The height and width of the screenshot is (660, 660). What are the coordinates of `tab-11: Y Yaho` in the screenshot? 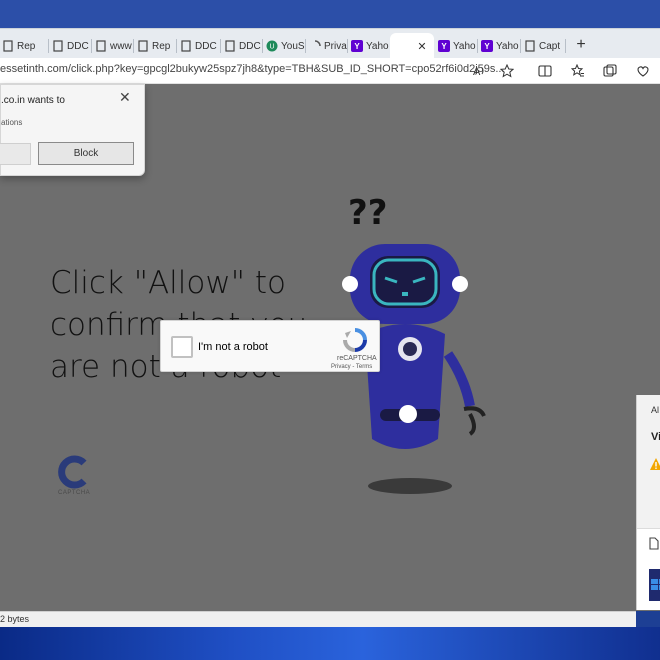 It's located at (457, 46).